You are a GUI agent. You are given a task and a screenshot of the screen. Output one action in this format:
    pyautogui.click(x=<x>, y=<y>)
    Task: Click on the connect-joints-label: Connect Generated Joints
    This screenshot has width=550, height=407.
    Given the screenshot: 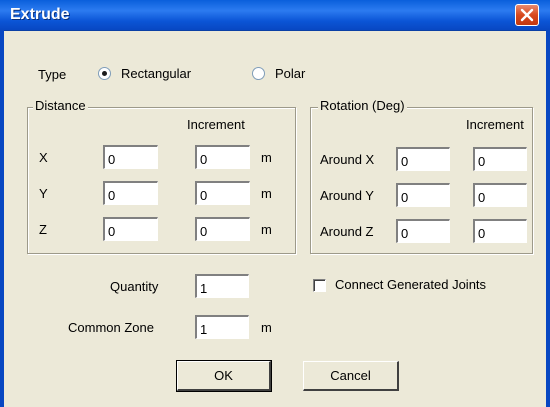 What is the action you would take?
    pyautogui.click(x=410, y=284)
    